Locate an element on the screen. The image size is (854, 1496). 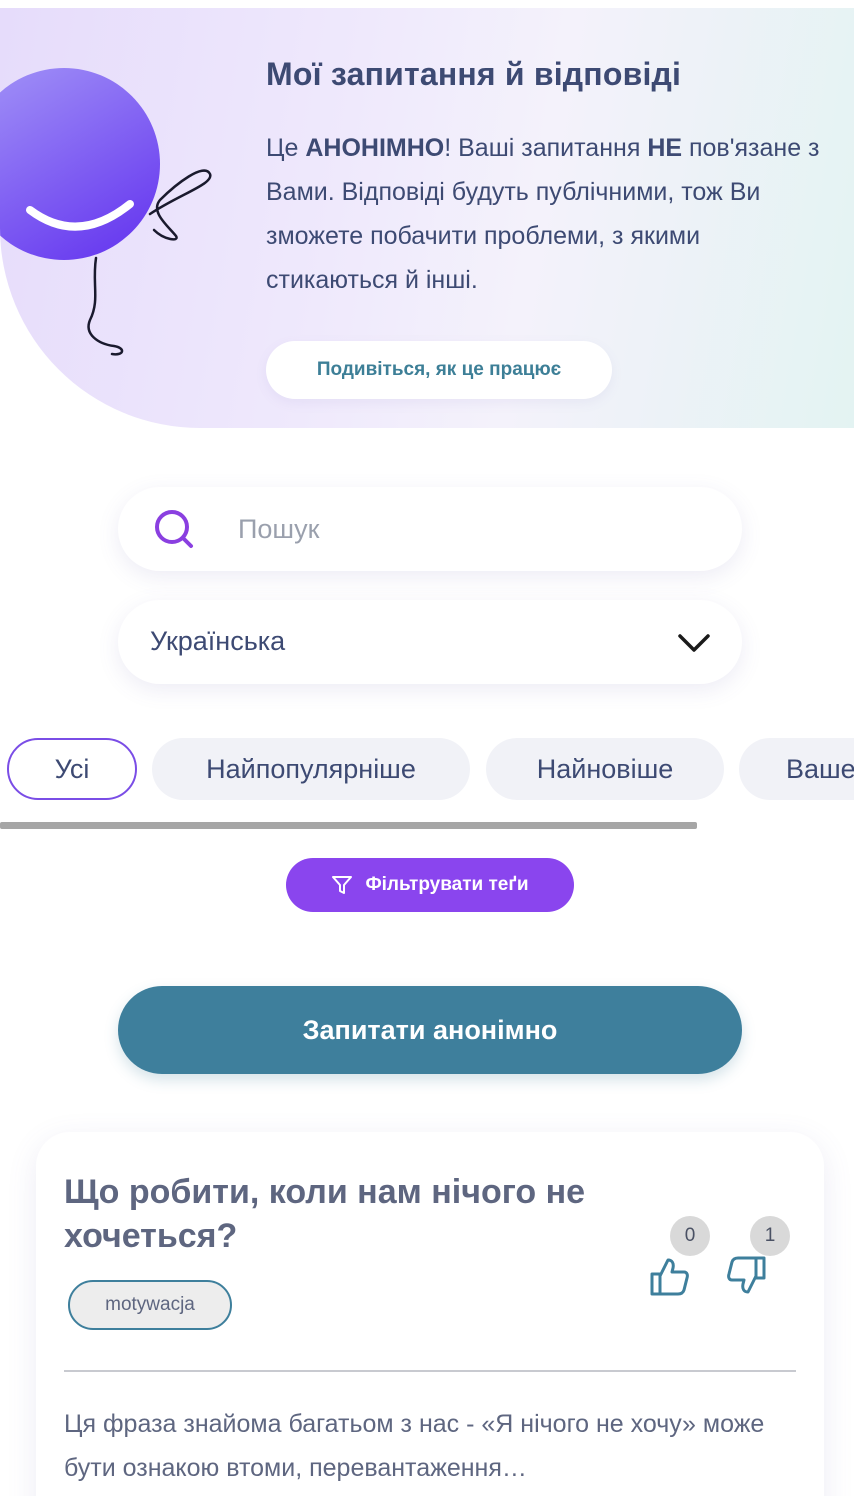
thumbs-up-icon is located at coordinates (669, 1277).